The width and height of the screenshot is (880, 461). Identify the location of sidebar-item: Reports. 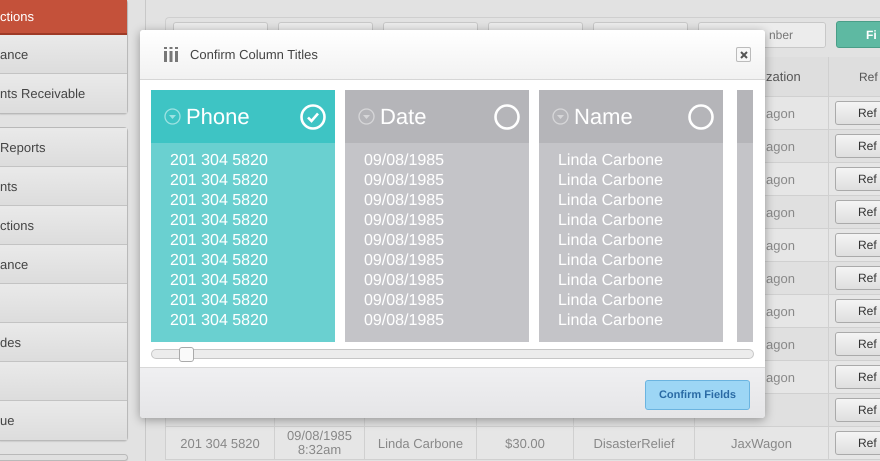
(63, 147).